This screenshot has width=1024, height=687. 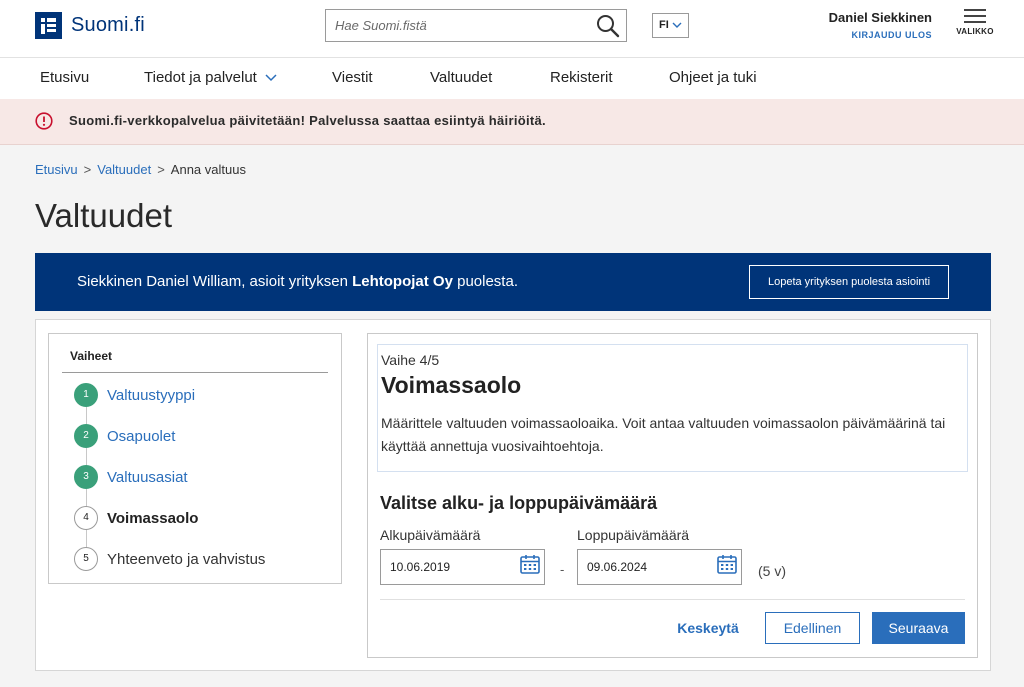 What do you see at coordinates (124, 169) in the screenshot?
I see `breadcrumb-valtuudet: Valtuudet` at bounding box center [124, 169].